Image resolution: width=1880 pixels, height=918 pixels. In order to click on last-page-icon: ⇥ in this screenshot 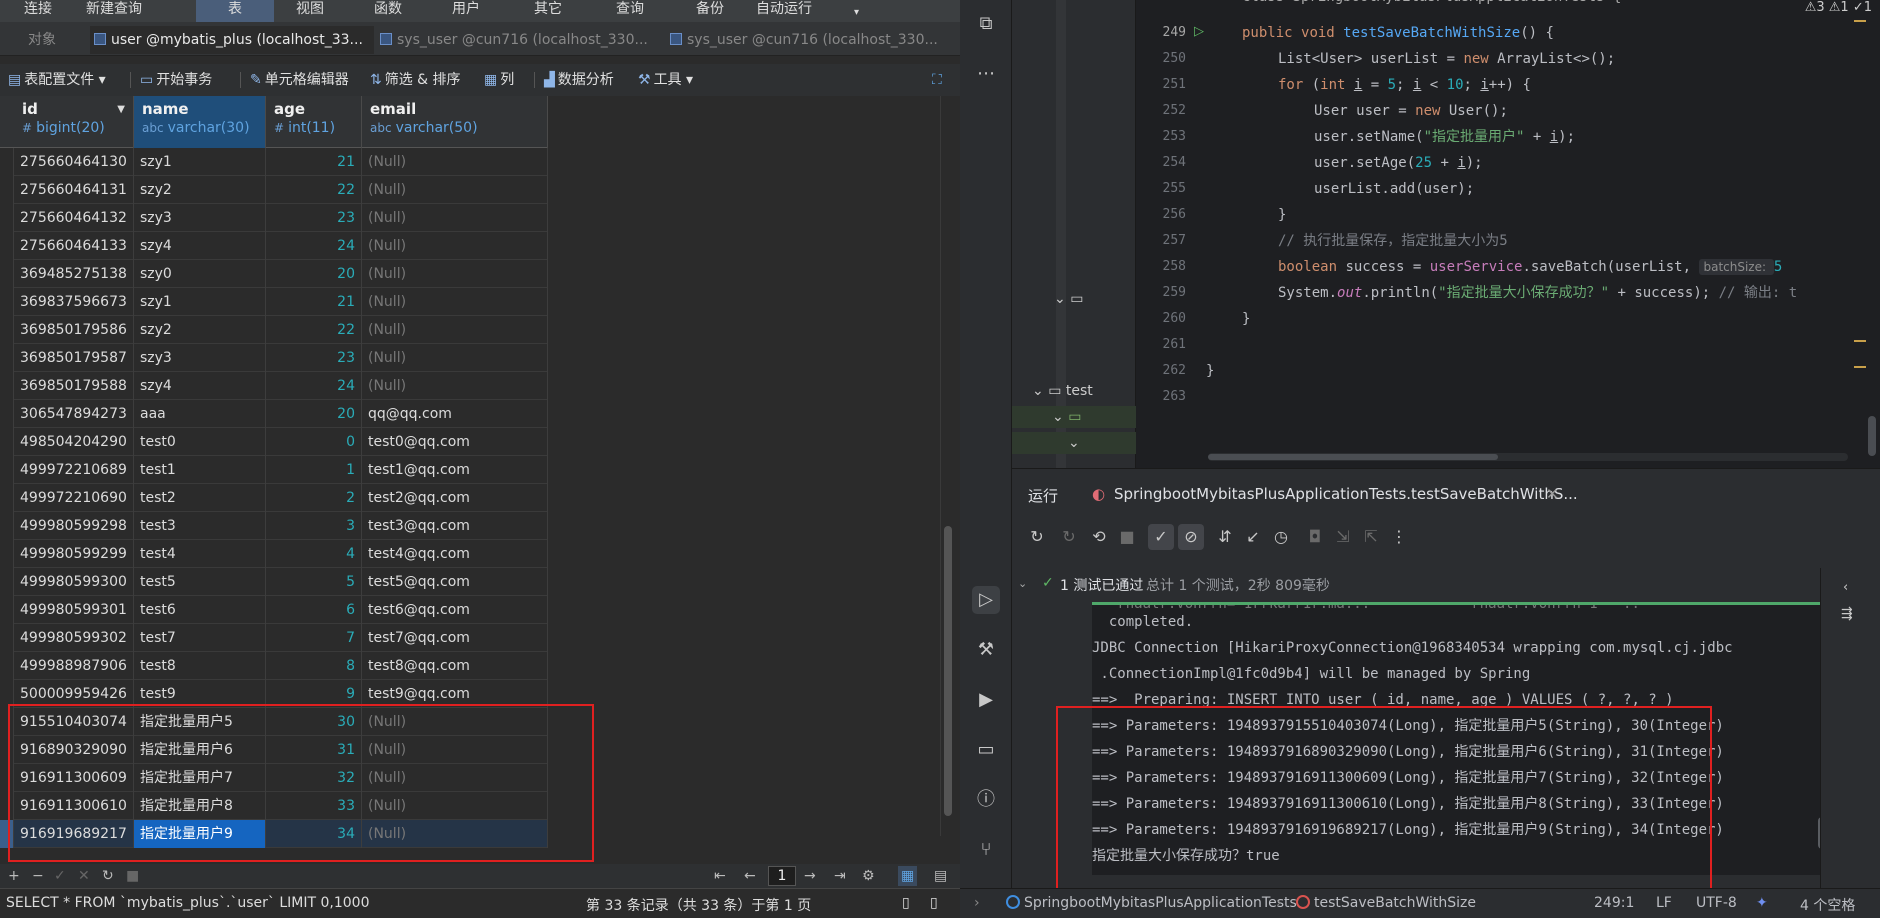, I will do `click(840, 876)`.